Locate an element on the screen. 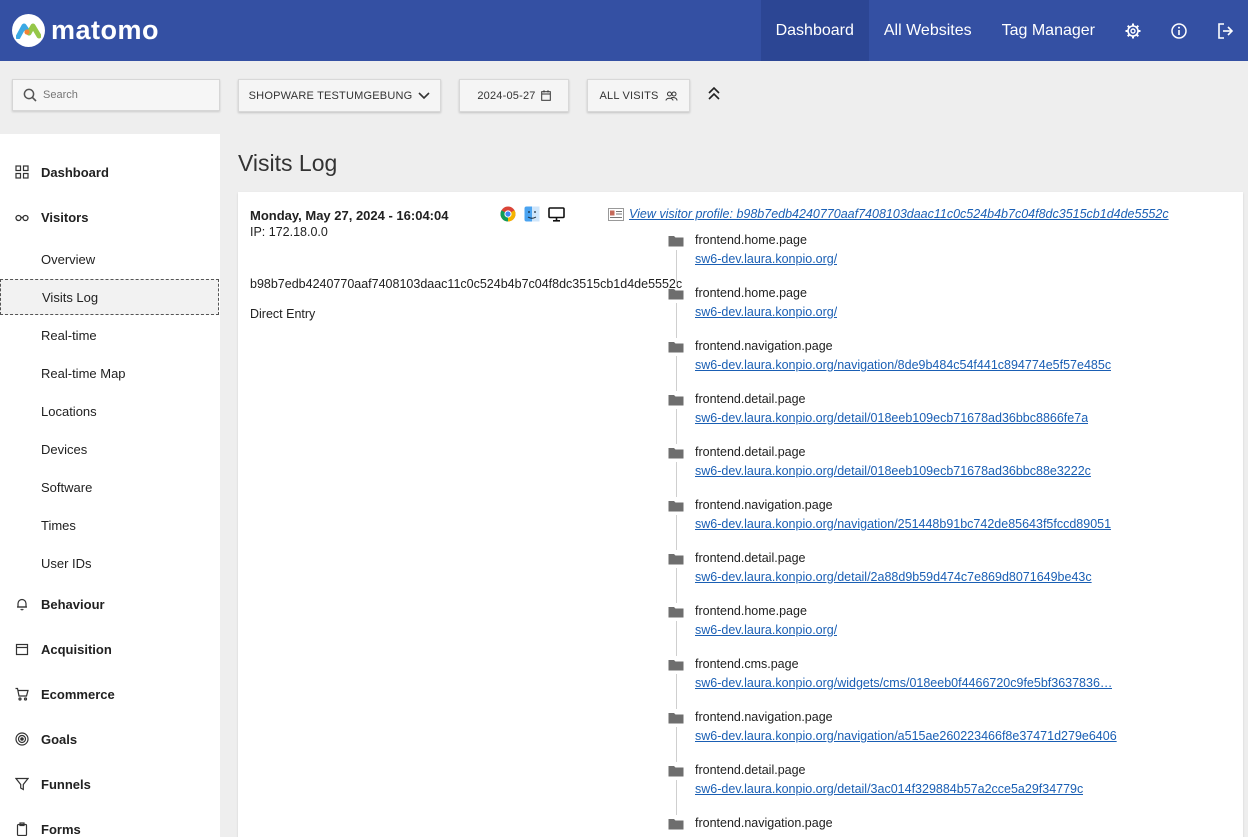 This screenshot has width=1248, height=837. sidebar-cat-goals: Goals is located at coordinates (110, 739).